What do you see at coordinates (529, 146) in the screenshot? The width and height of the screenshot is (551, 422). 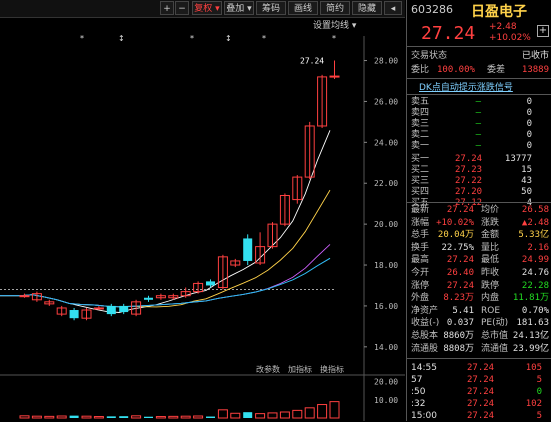 I see `ask-volume: 0` at bounding box center [529, 146].